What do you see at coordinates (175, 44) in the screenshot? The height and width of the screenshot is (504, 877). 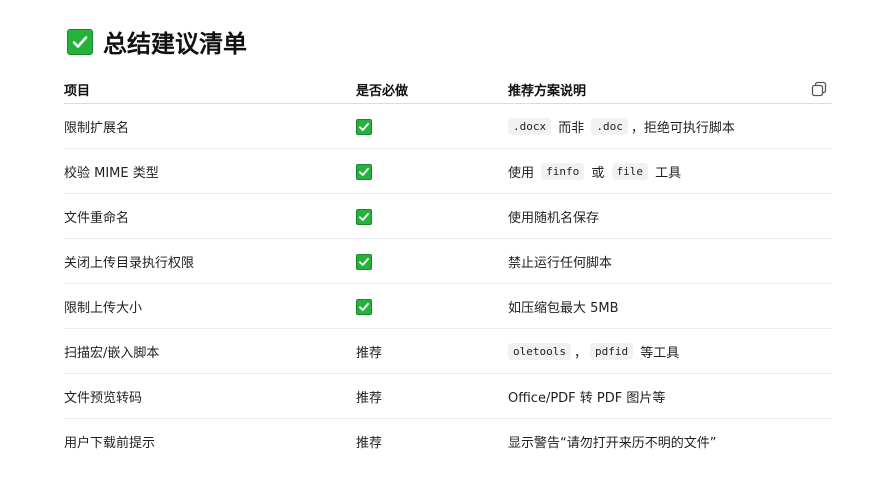 I see `section-title: 总结建议清单` at bounding box center [175, 44].